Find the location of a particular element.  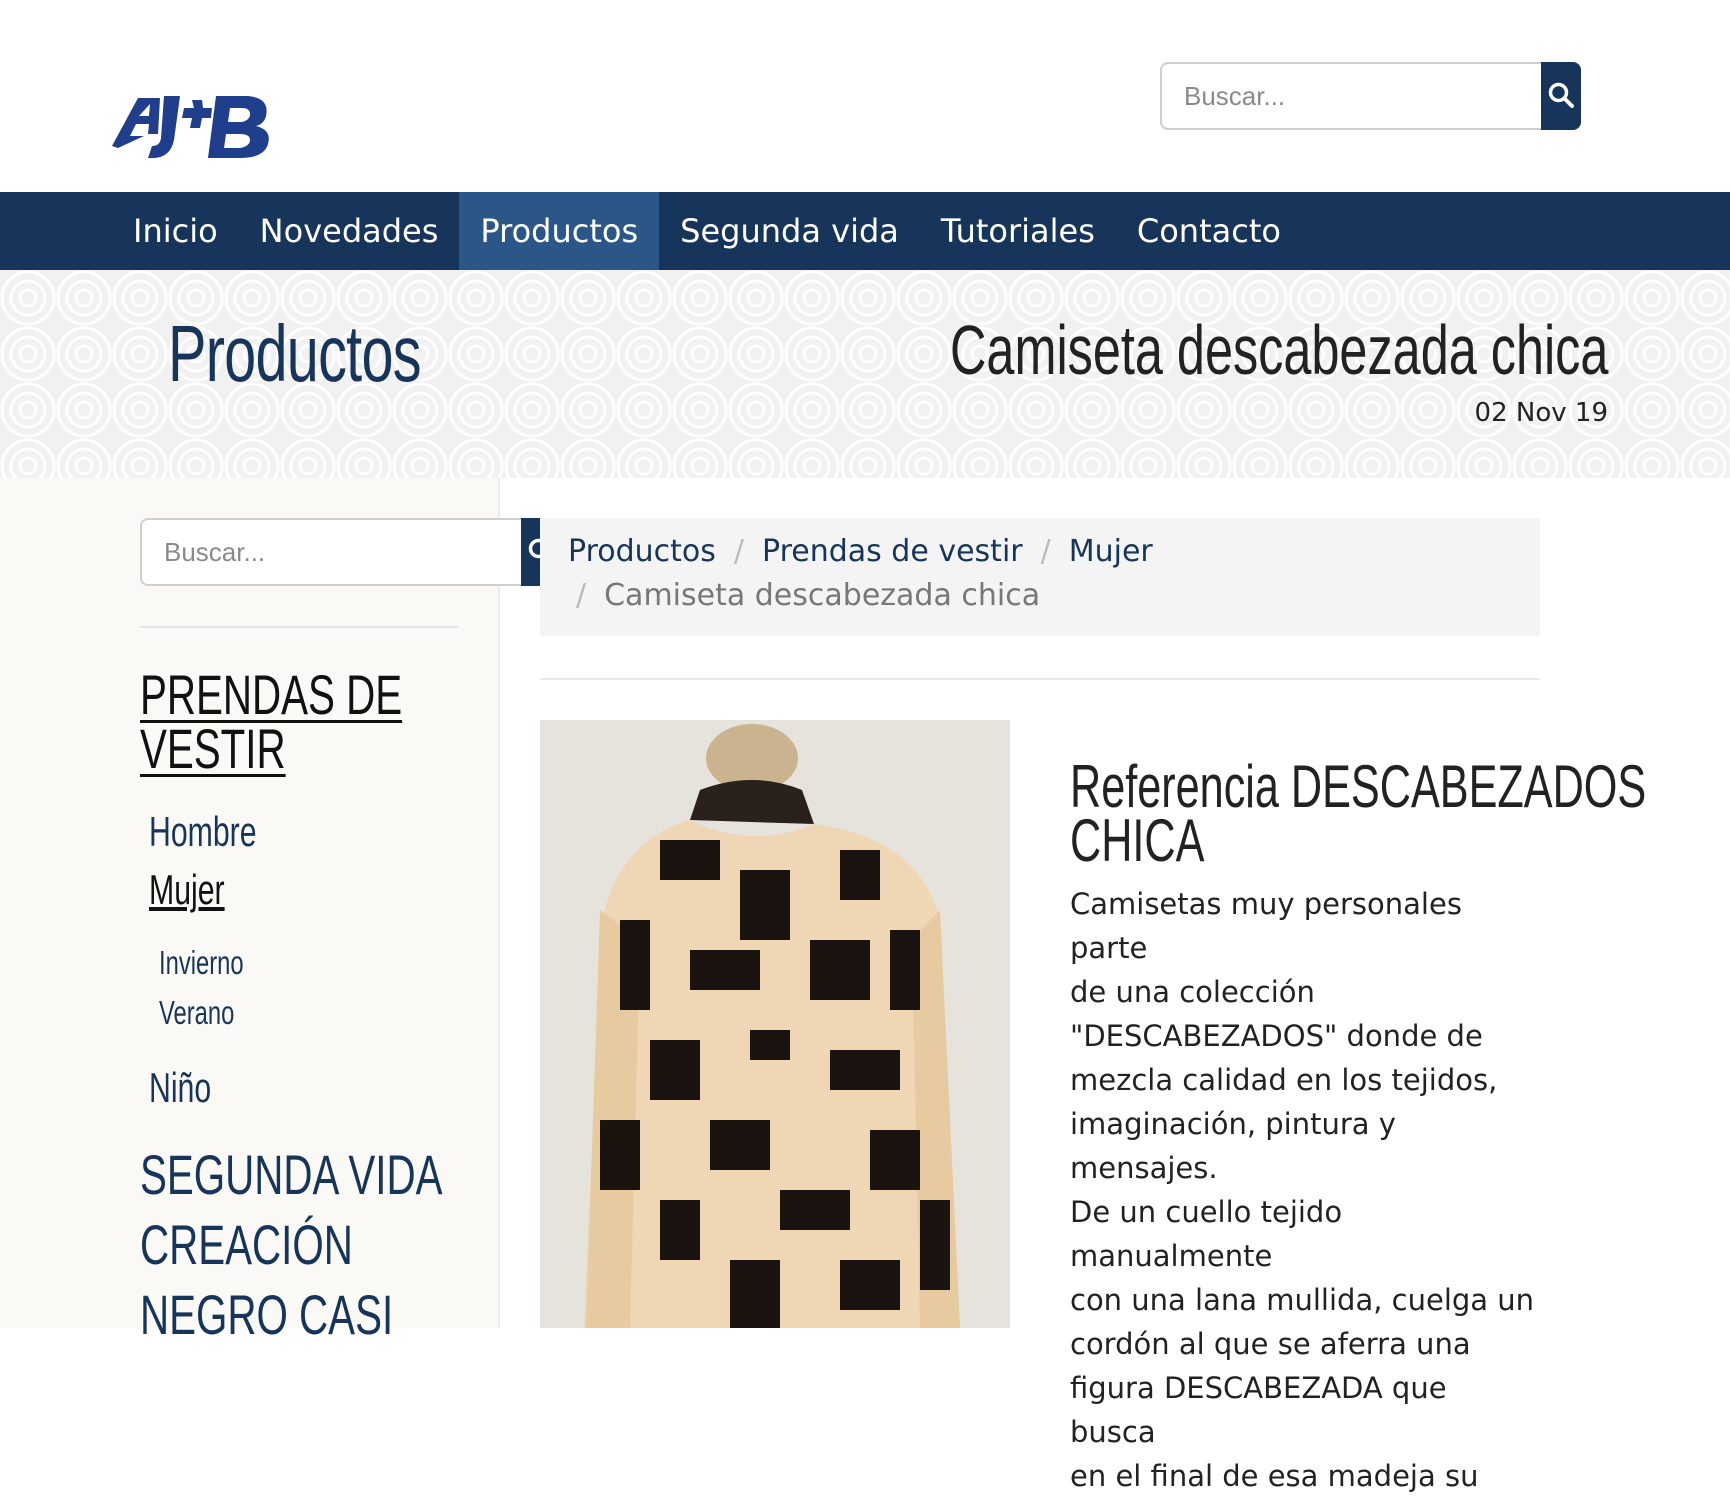

site-logo is located at coordinates (193, 124).